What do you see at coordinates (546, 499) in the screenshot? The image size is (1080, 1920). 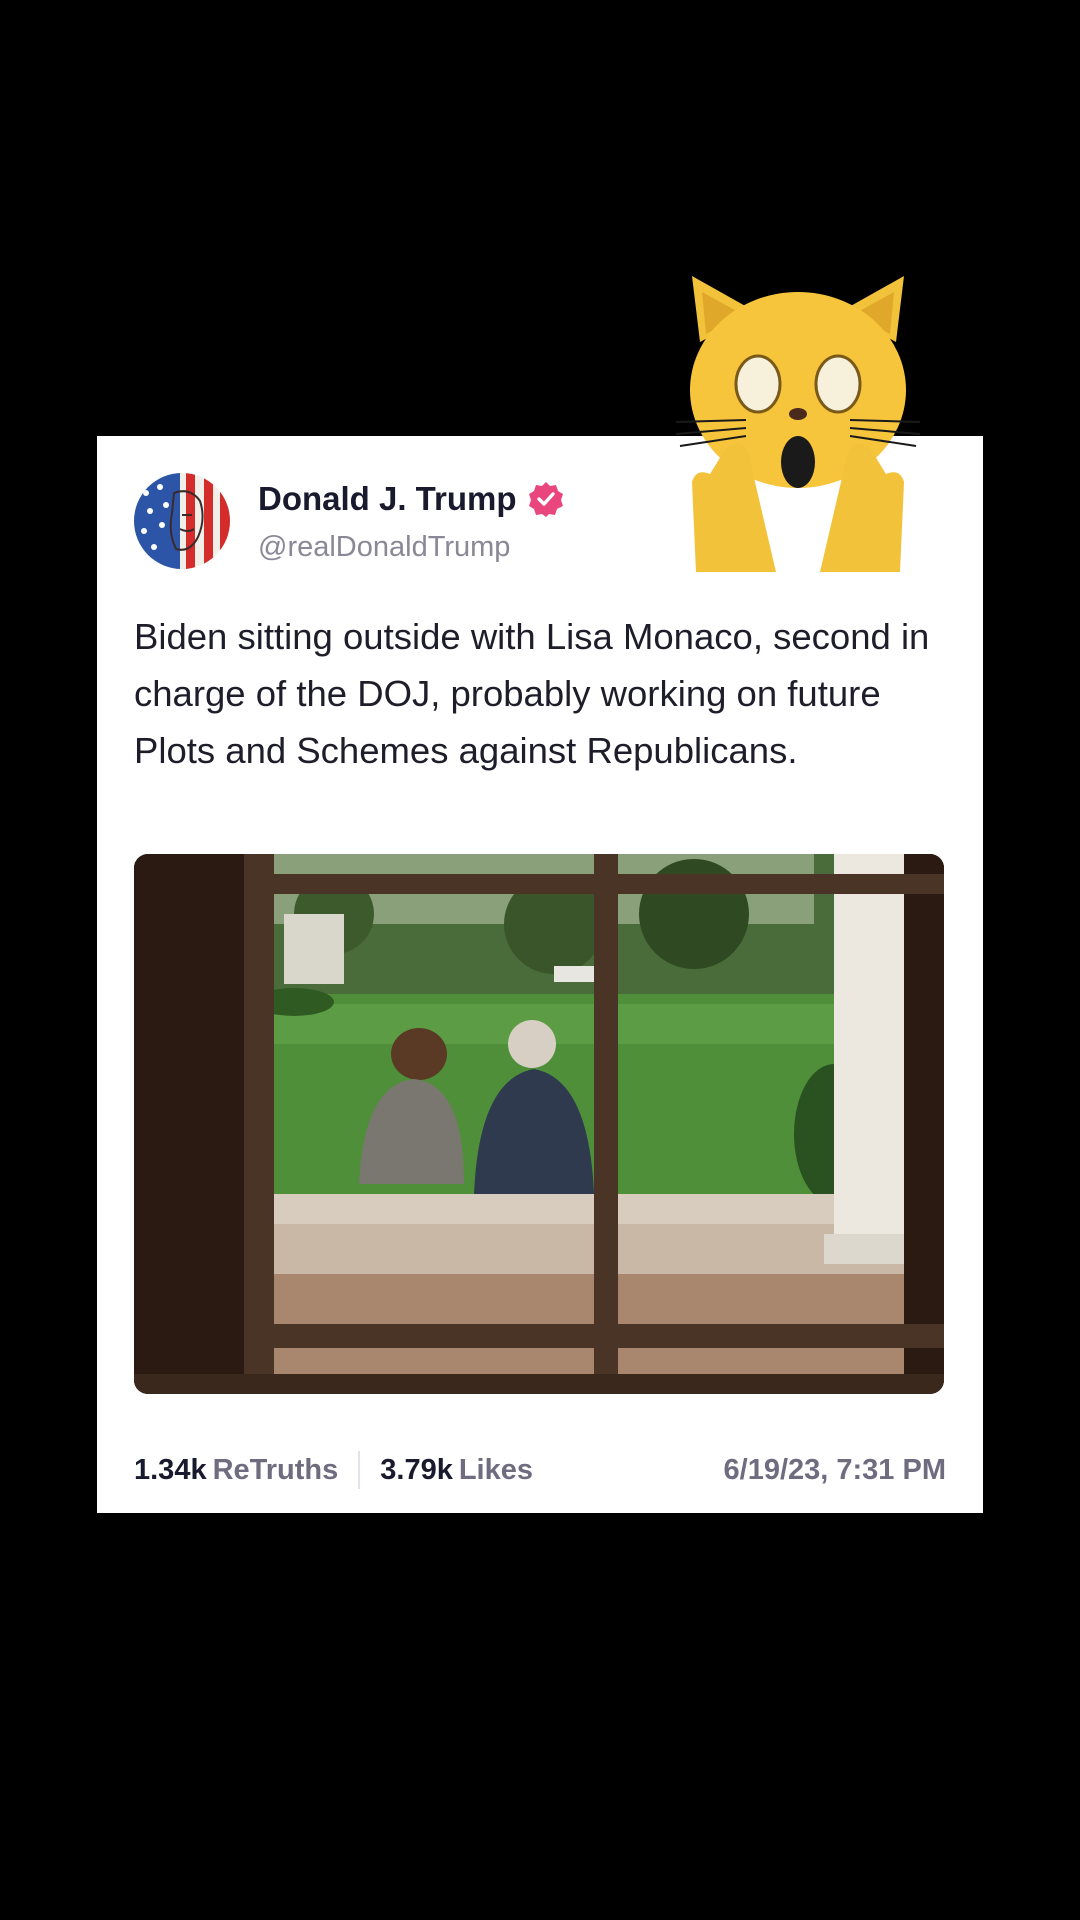 I see `verified-badge-icon` at bounding box center [546, 499].